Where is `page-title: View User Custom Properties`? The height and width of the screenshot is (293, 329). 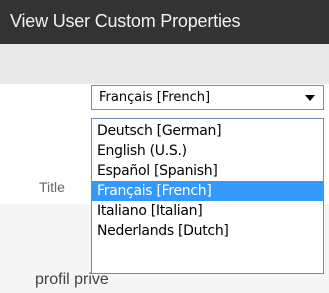 page-title: View User Custom Properties is located at coordinates (125, 21).